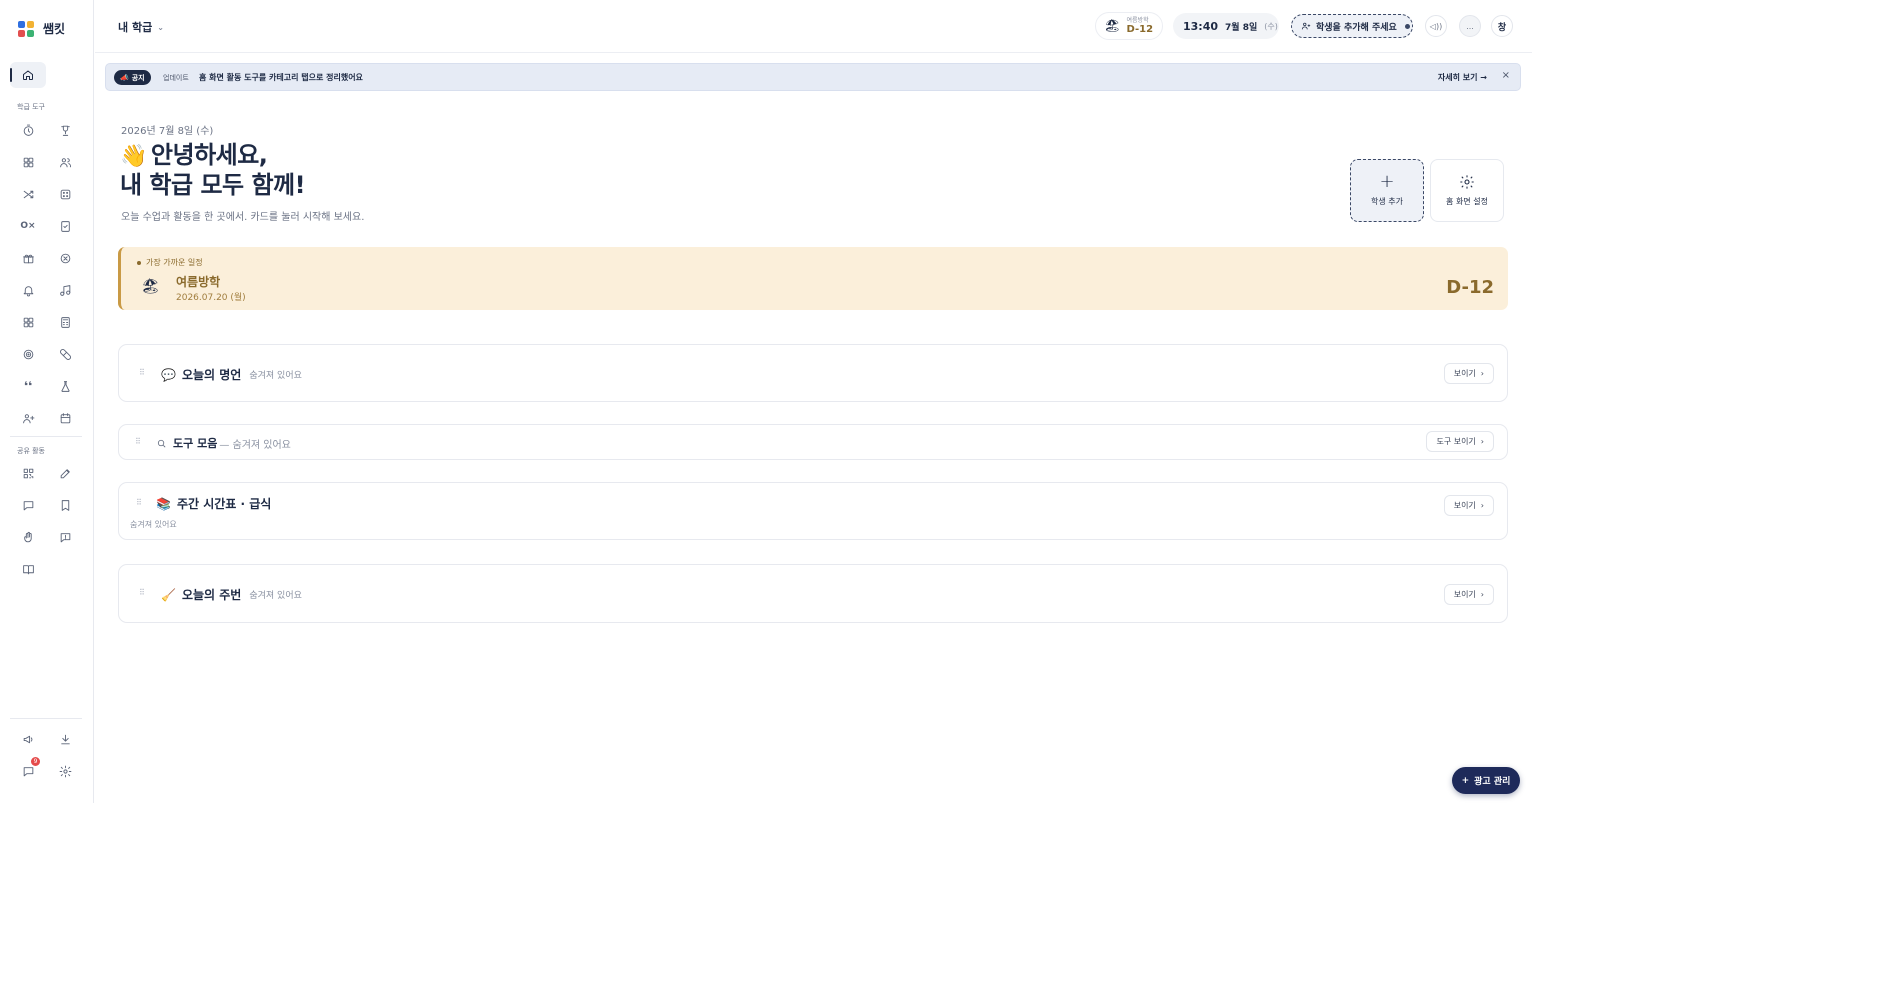 Image resolution: width=1890 pixels, height=994 pixels. Describe the element at coordinates (65, 739) in the screenshot. I see `download-icon` at that location.